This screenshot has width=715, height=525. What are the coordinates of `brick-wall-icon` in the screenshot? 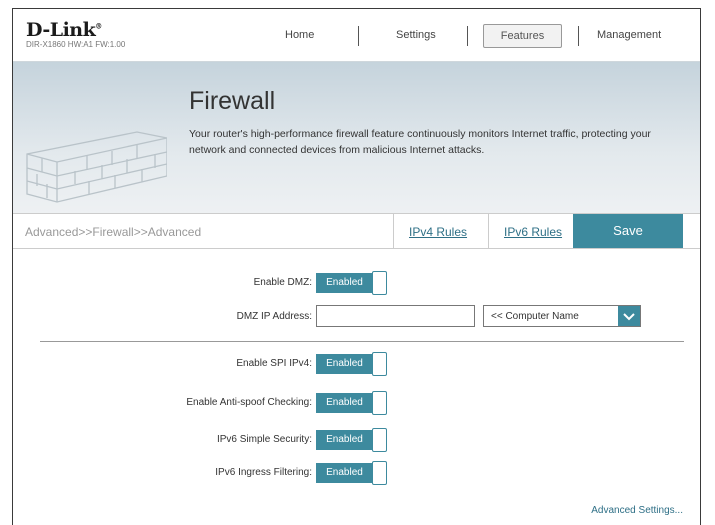 It's located at (96, 167).